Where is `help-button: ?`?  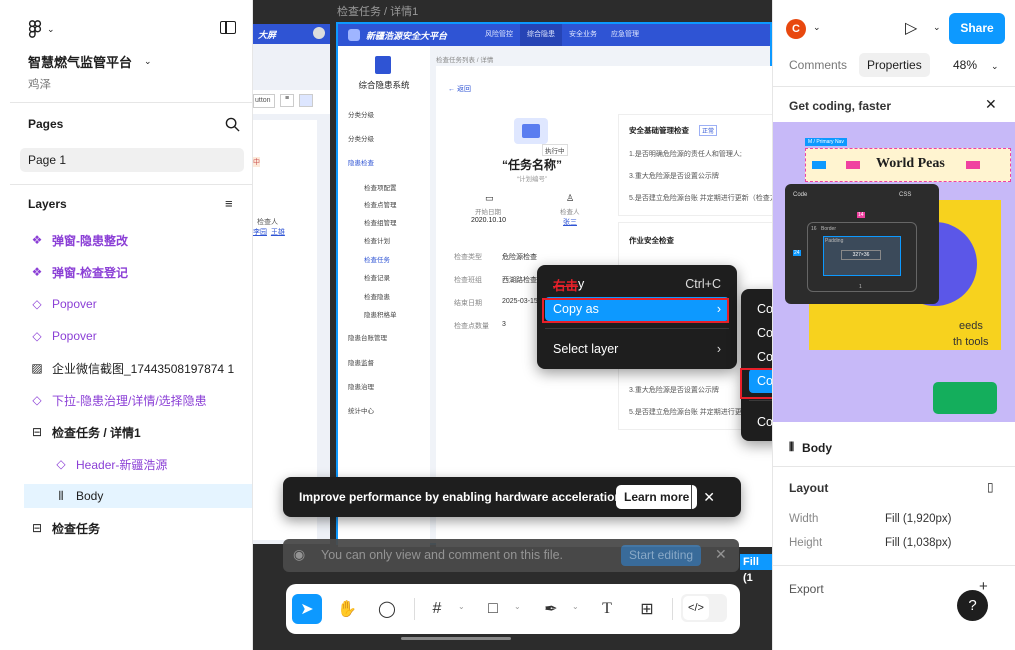
help-button: ? is located at coordinates (972, 605).